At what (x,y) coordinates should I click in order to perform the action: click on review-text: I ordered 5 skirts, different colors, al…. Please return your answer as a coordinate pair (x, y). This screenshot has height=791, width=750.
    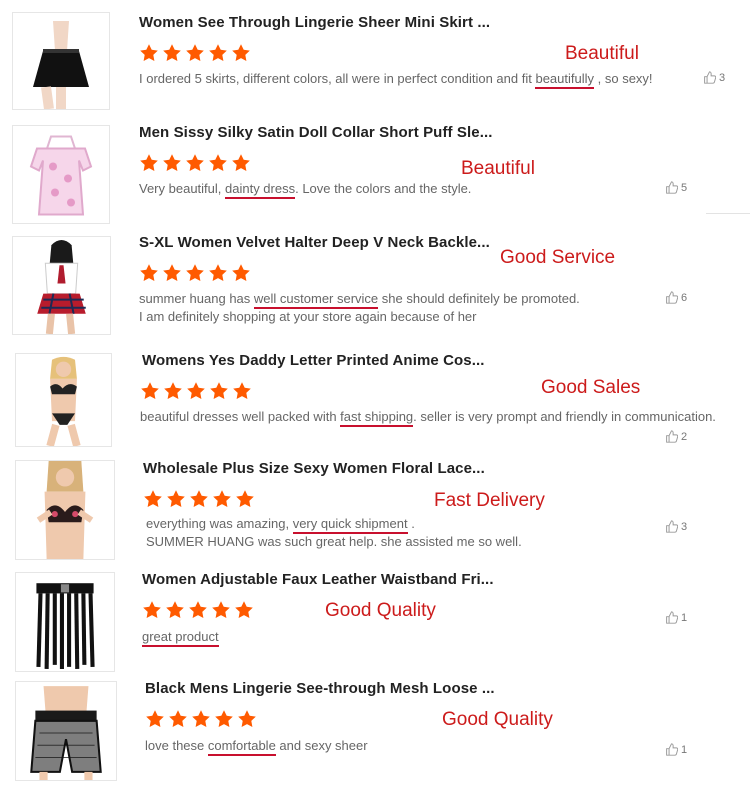
    Looking at the image, I should click on (396, 79).